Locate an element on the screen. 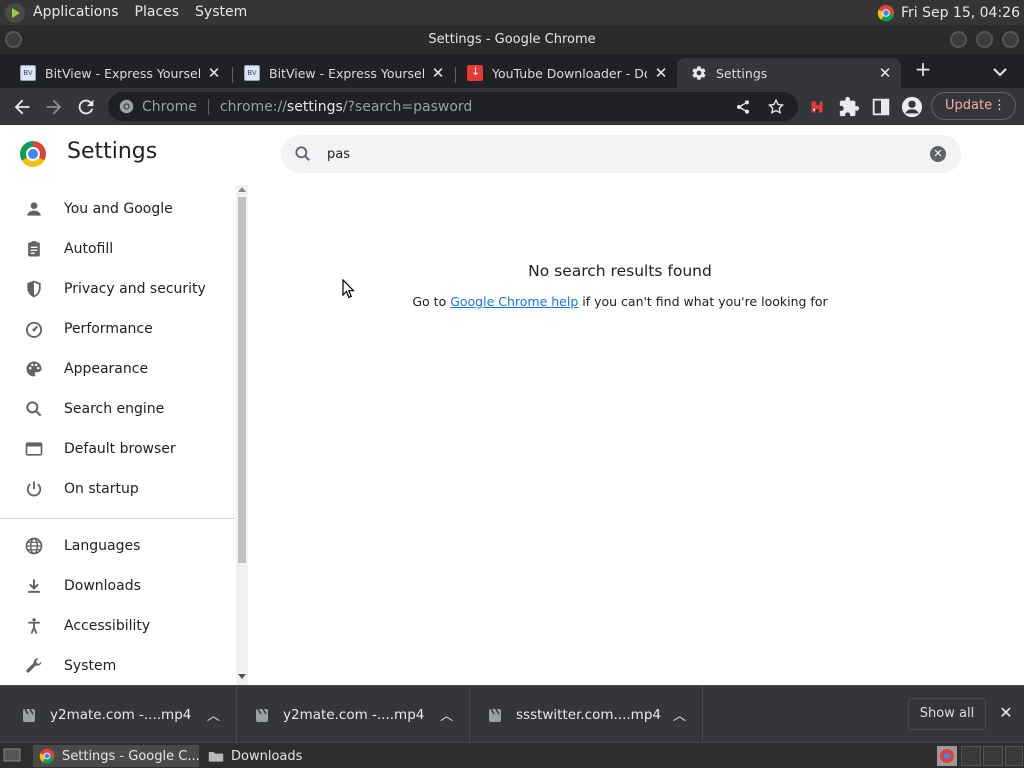 This screenshot has width=1024, height=768. clock: Fri Sep 15, 04:26 is located at coordinates (960, 13).